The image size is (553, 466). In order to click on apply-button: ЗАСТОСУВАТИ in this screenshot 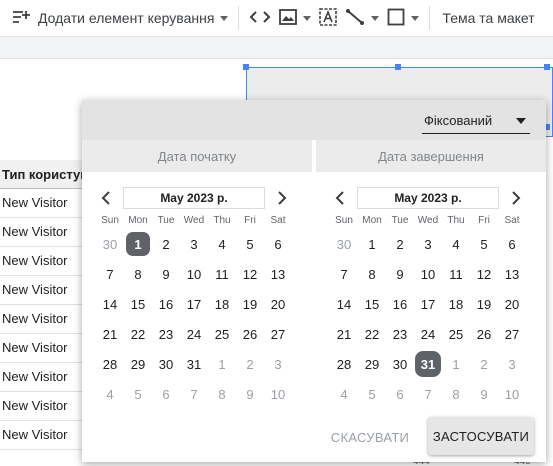, I will do `click(481, 436)`.